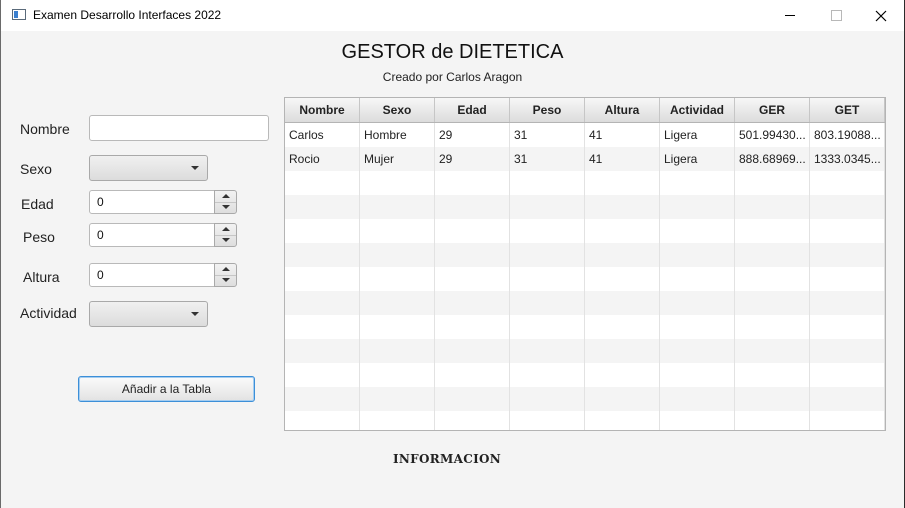 The width and height of the screenshot is (905, 508). I want to click on column-header: Peso, so click(547, 110).